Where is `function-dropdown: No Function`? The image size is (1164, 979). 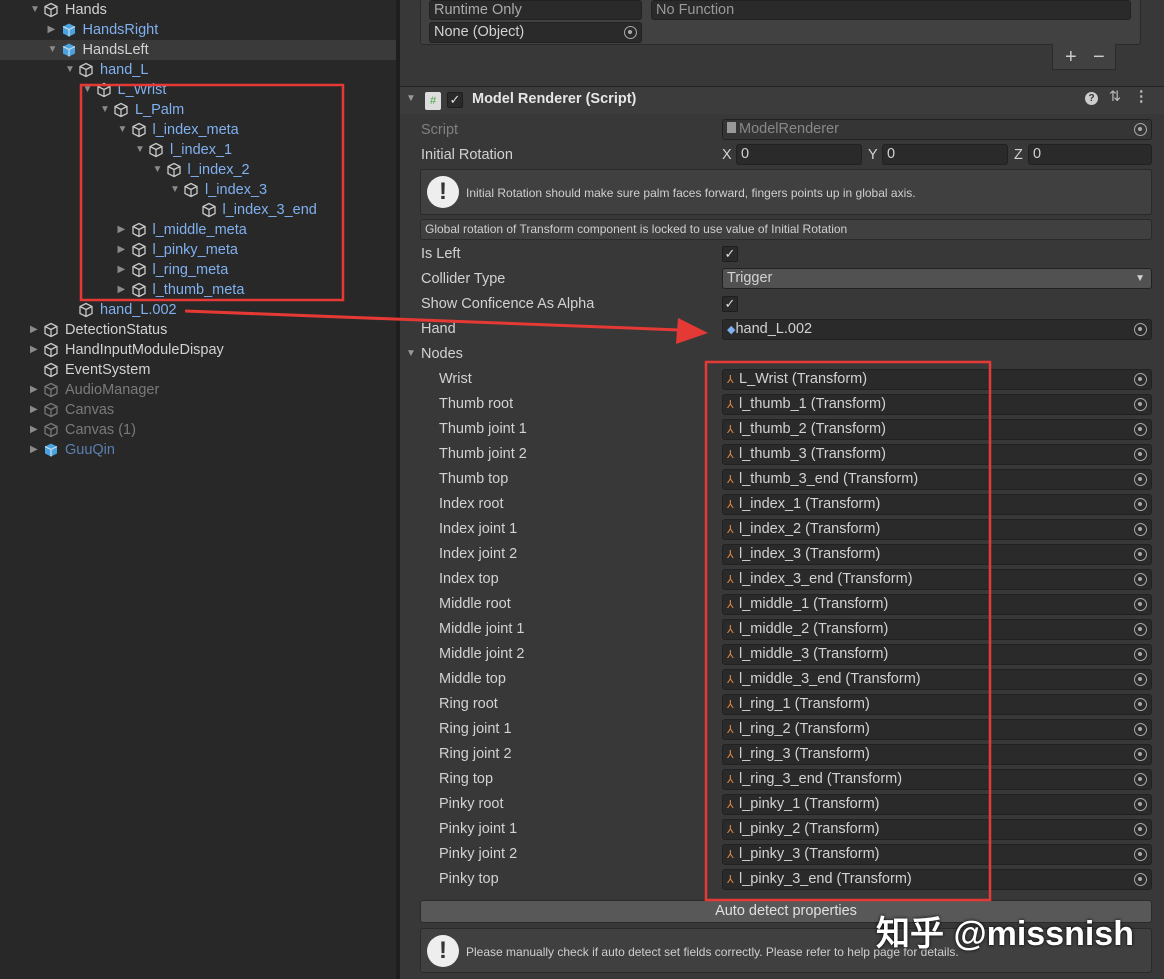
function-dropdown: No Function is located at coordinates (891, 10).